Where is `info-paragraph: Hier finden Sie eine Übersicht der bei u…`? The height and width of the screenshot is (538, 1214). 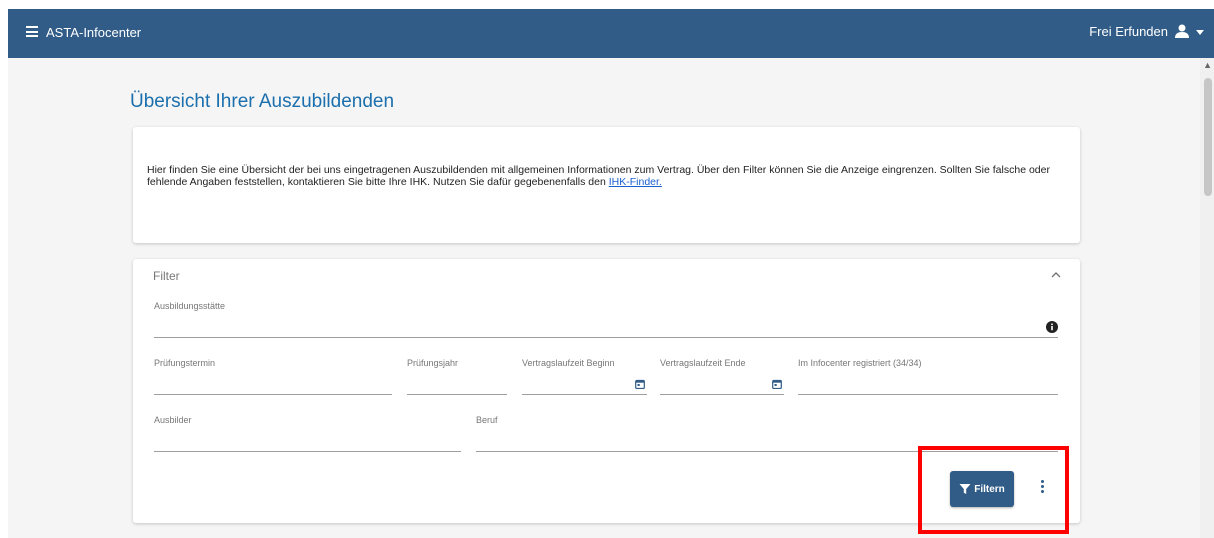
info-paragraph: Hier finden Sie eine Übersicht der bei u… is located at coordinates (598, 176).